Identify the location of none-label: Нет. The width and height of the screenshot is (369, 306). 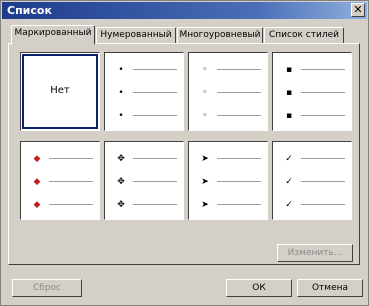
(60, 90).